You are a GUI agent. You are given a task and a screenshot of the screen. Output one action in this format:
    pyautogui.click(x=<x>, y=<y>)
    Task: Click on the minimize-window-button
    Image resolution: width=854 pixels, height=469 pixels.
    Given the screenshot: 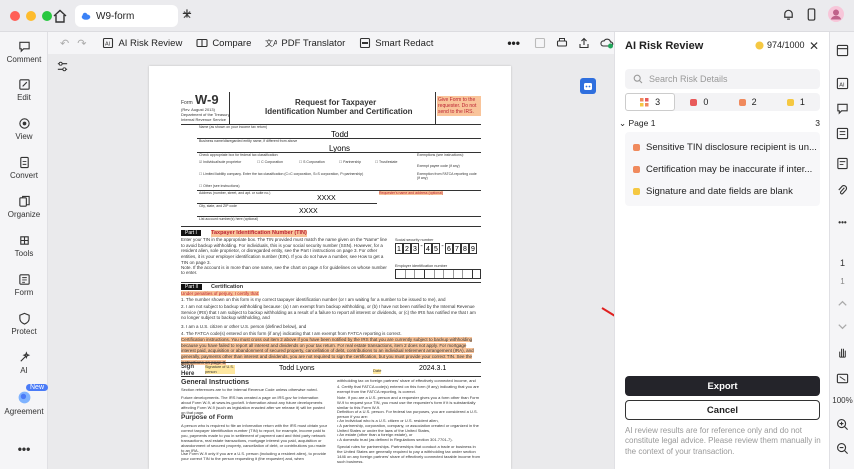 What is the action you would take?
    pyautogui.click(x=31, y=16)
    